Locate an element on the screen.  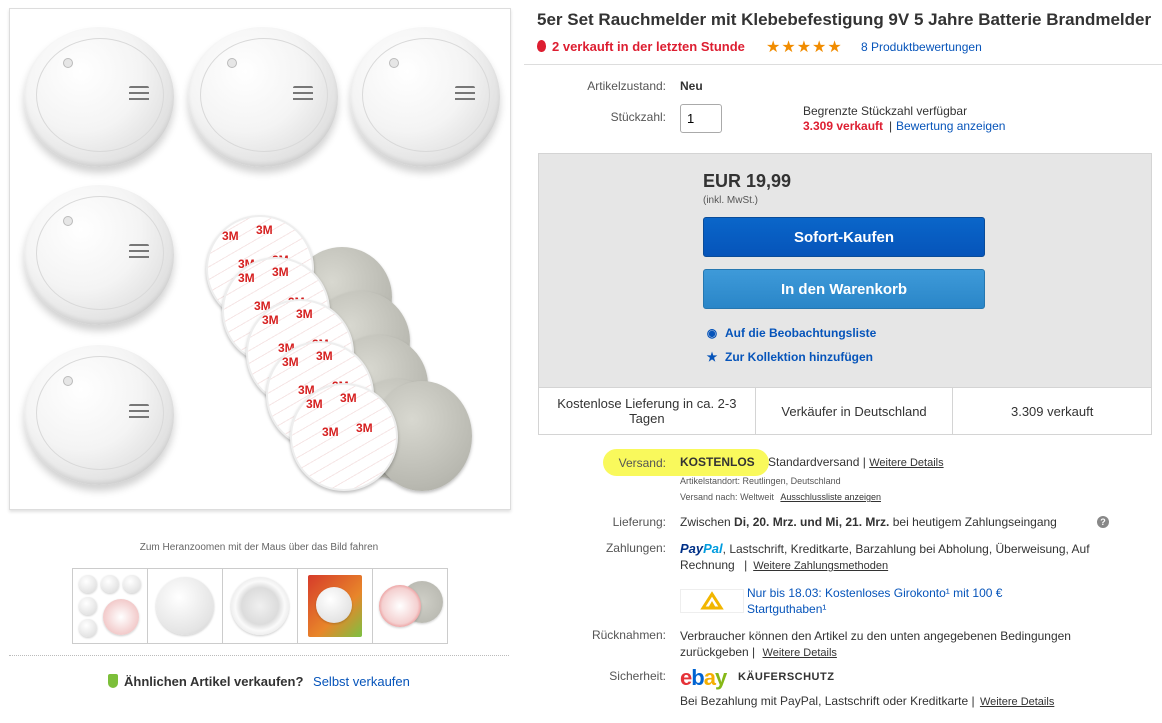
security-label: Sicherheit: is located at coordinates (637, 676).